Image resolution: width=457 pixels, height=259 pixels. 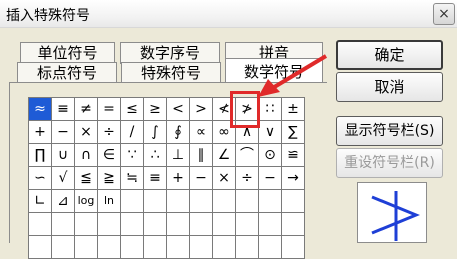 What do you see at coordinates (40, 201) in the screenshot?
I see `symbol-cell: ∟` at bounding box center [40, 201].